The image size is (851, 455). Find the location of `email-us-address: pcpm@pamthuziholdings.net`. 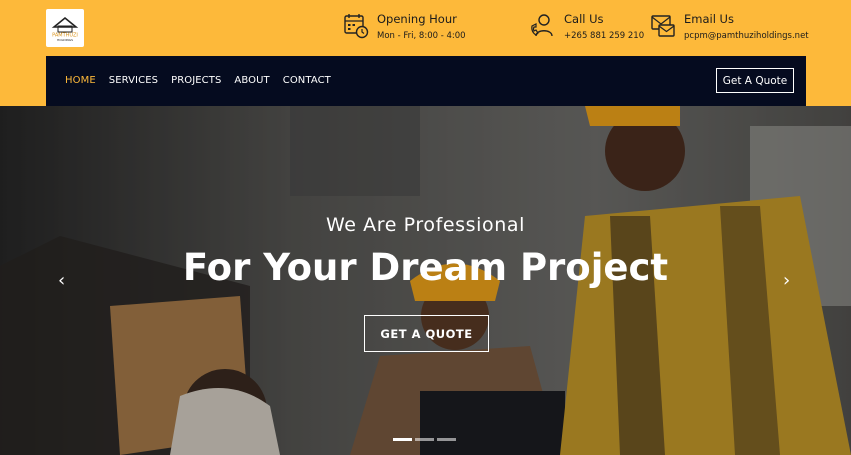

email-us-address: pcpm@pamthuziholdings.net is located at coordinates (746, 36).